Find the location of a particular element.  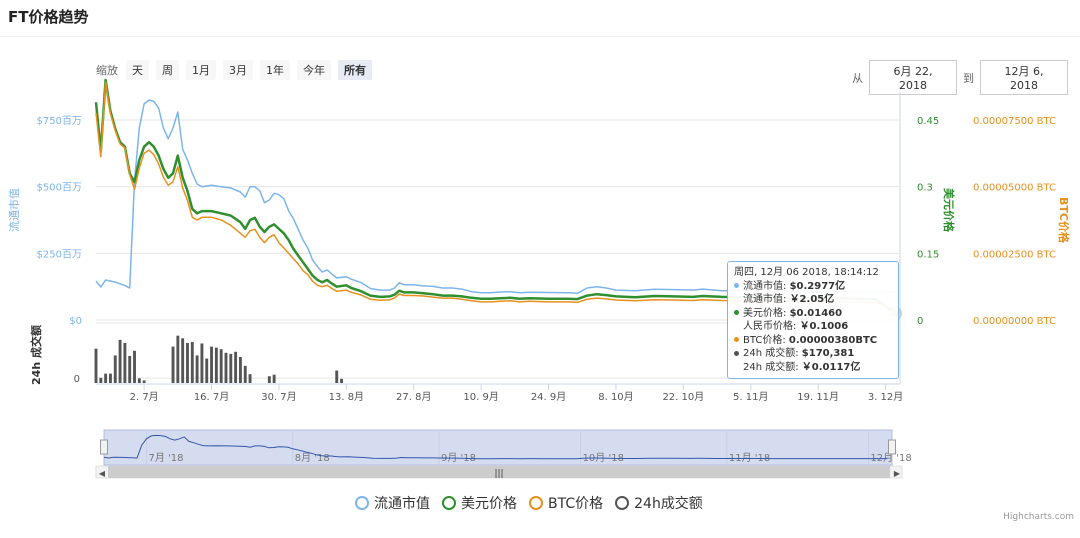

x-tick-label: 10. 9月 is located at coordinates (480, 397).